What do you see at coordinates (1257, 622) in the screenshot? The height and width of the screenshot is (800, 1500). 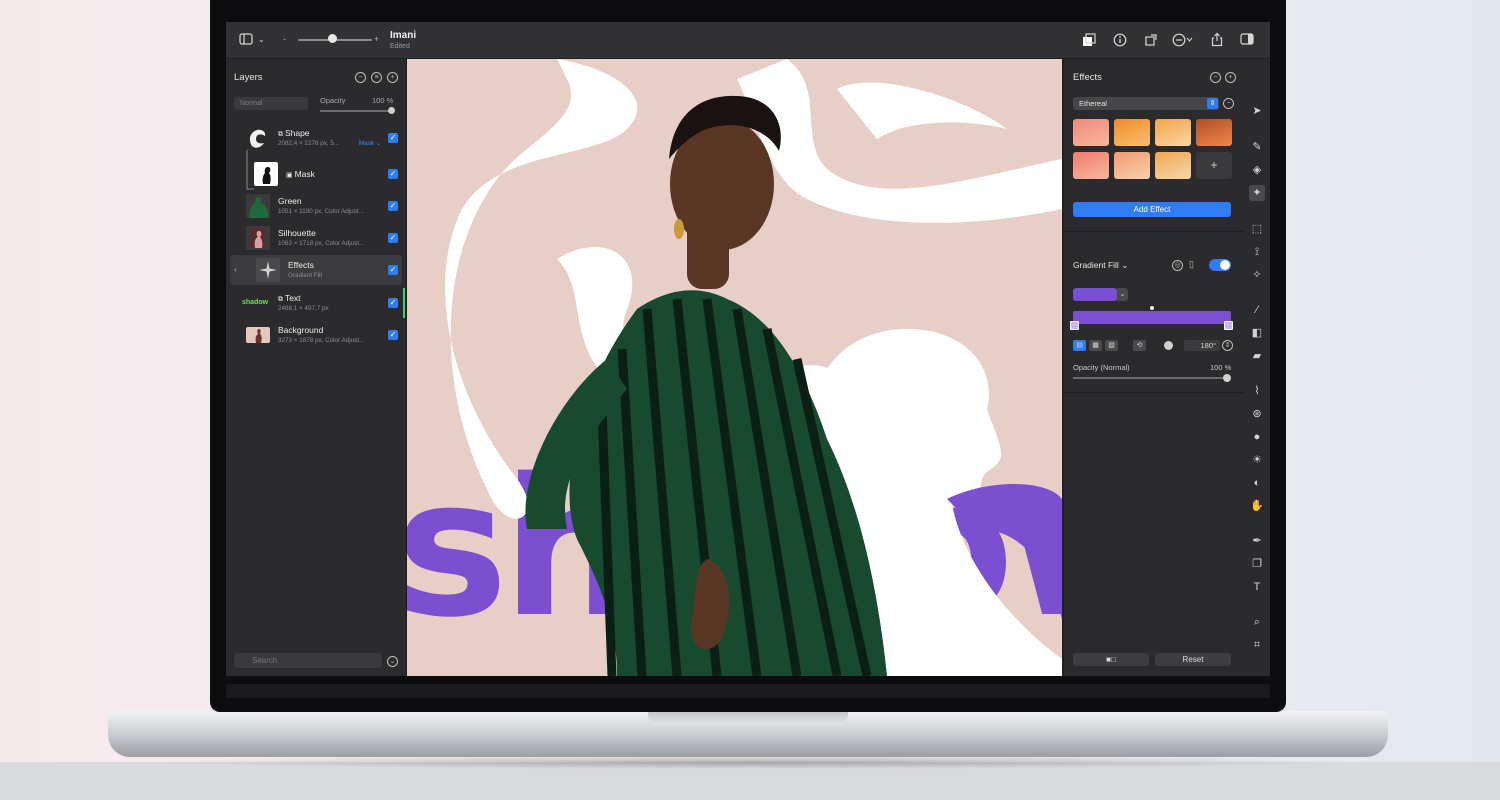 I see `zoom-tool-icon: ⌕` at bounding box center [1257, 622].